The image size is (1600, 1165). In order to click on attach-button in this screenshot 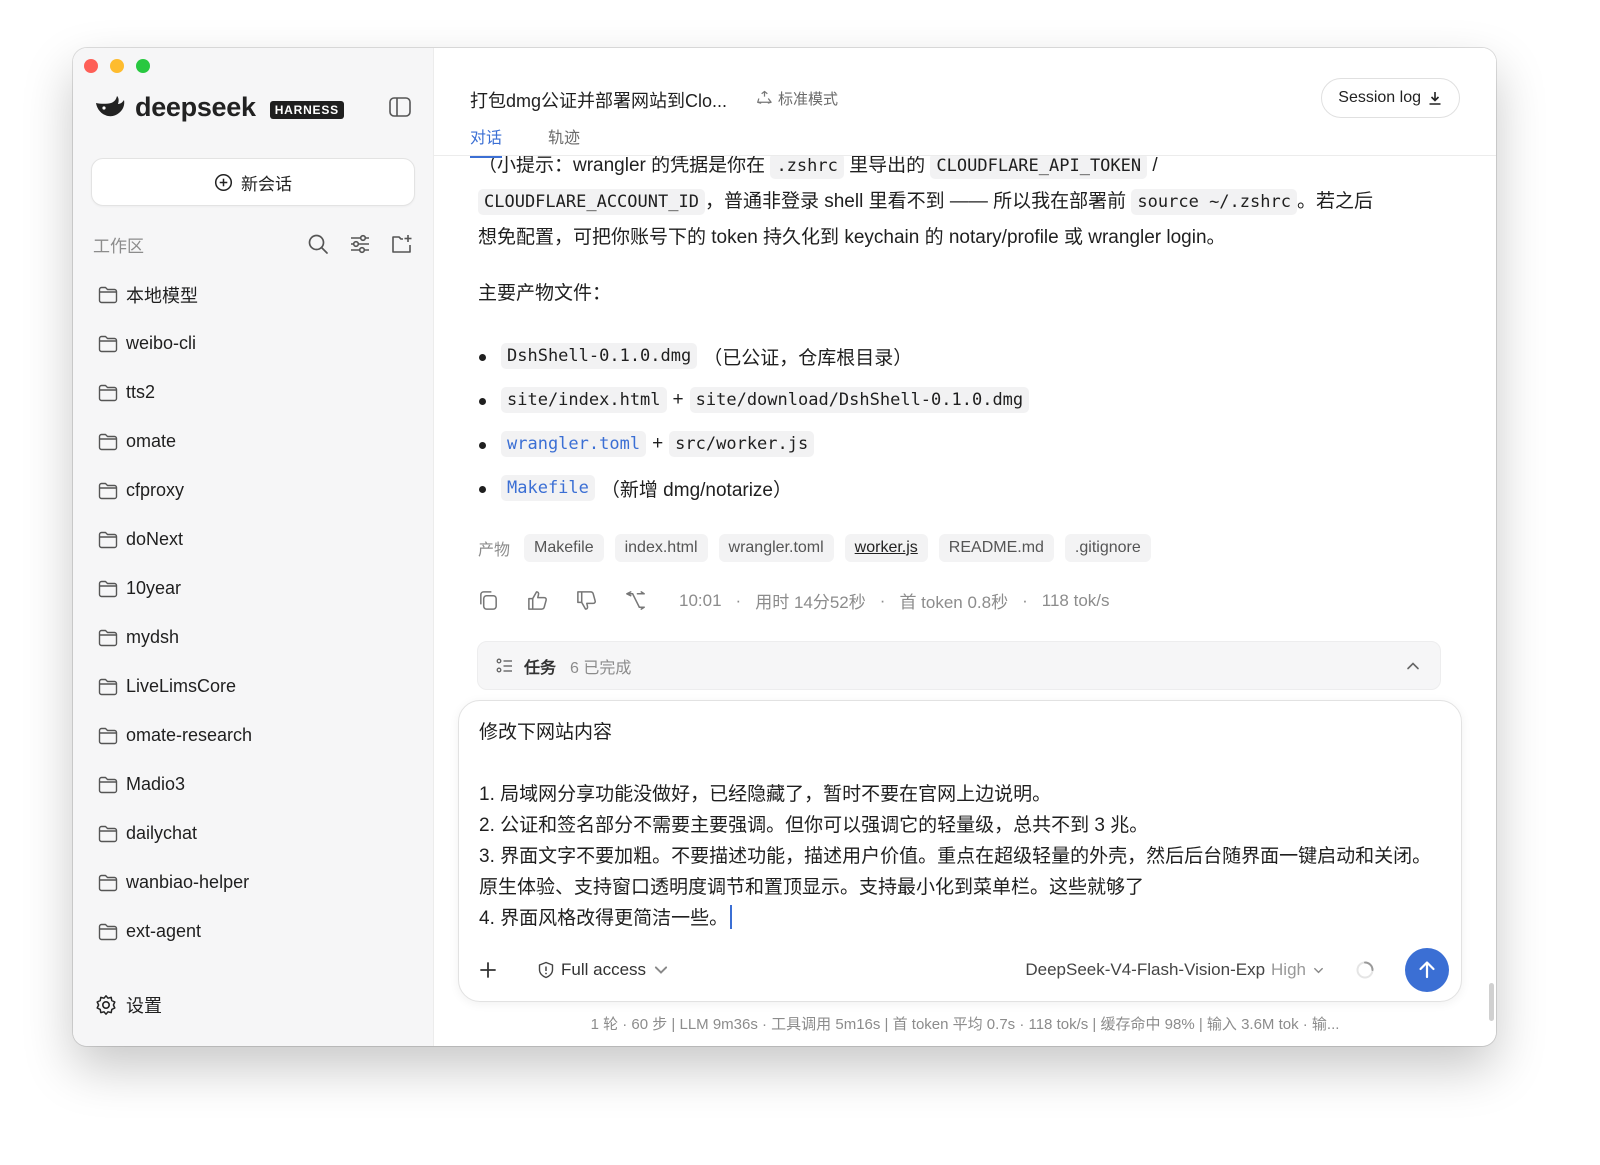, I will do `click(488, 970)`.